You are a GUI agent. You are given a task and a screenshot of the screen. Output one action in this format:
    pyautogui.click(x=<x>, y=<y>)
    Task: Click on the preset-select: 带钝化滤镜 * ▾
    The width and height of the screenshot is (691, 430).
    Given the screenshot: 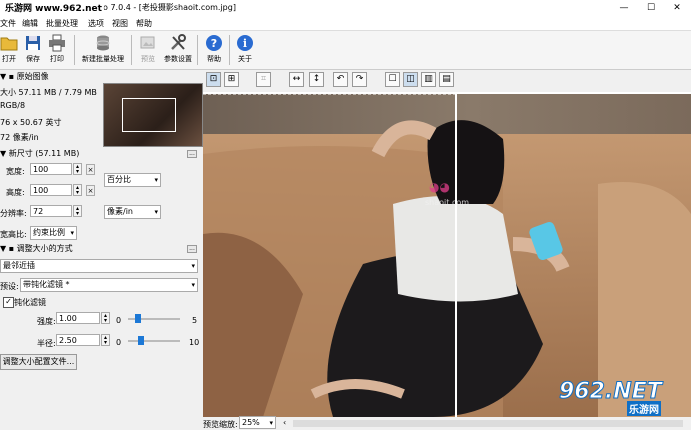 What is the action you would take?
    pyautogui.click(x=109, y=285)
    